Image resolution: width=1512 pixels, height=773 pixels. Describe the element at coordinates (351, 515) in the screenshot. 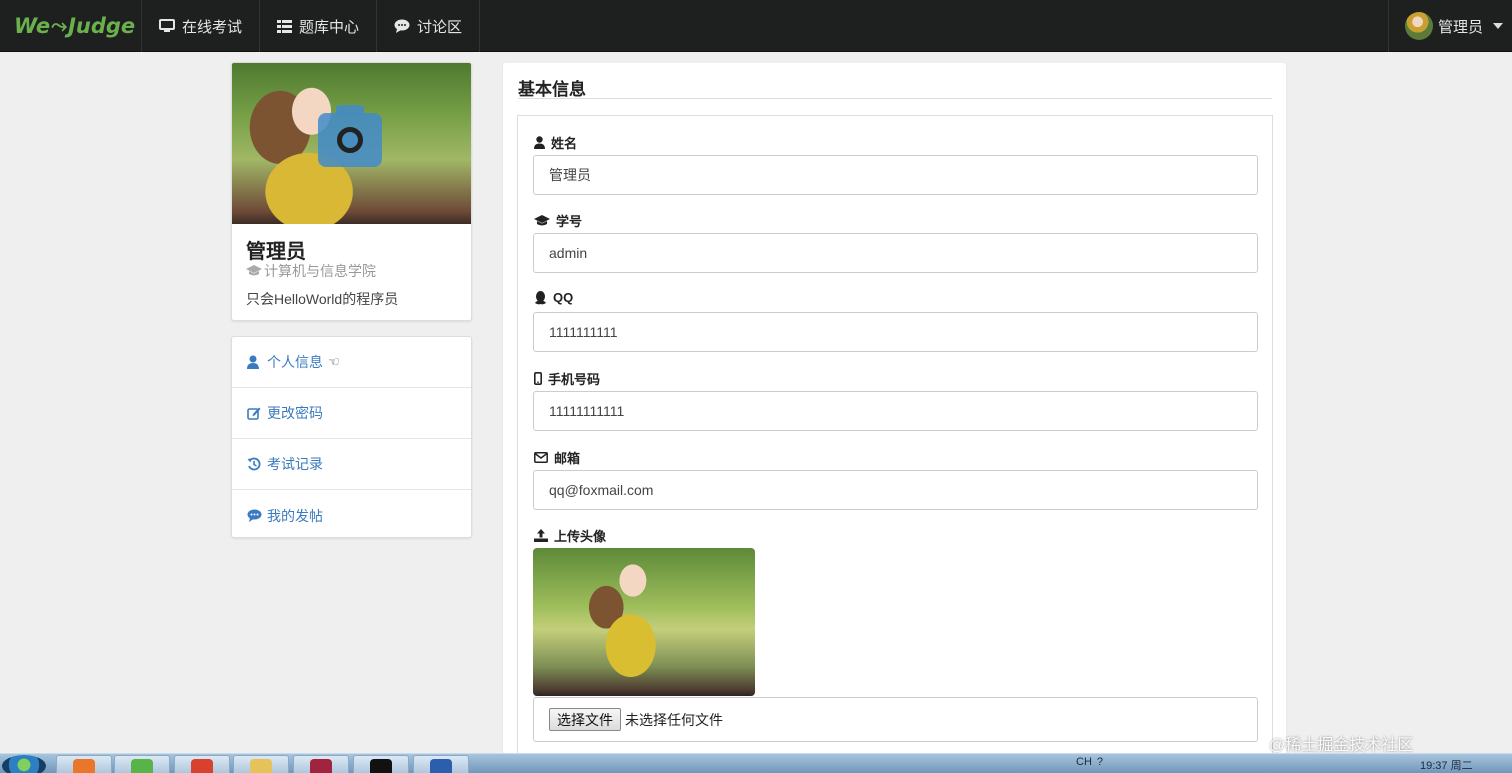

I see `sidebar-item-my-posts: 我的发帖` at that location.